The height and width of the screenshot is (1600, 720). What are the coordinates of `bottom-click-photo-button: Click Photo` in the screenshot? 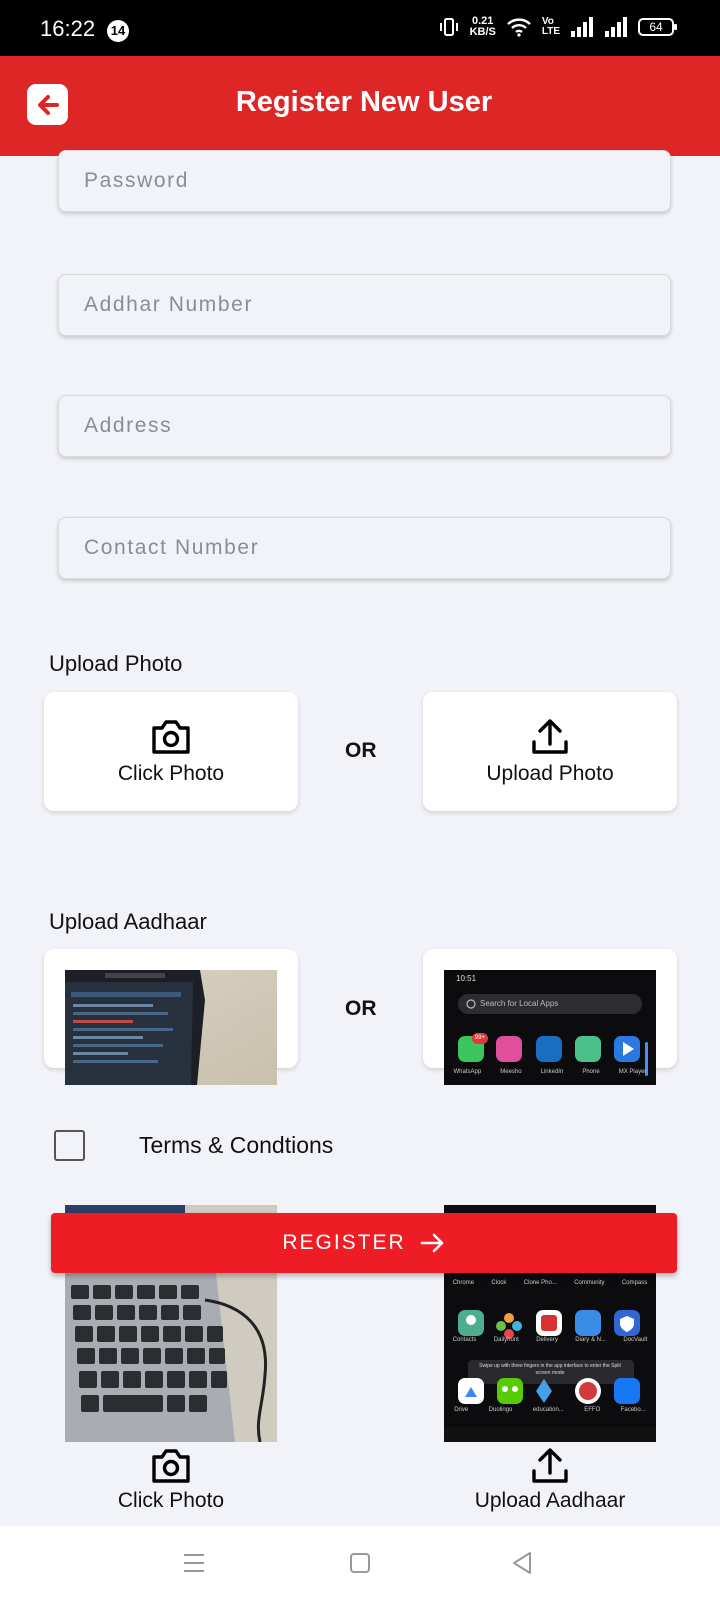 It's located at (171, 1480).